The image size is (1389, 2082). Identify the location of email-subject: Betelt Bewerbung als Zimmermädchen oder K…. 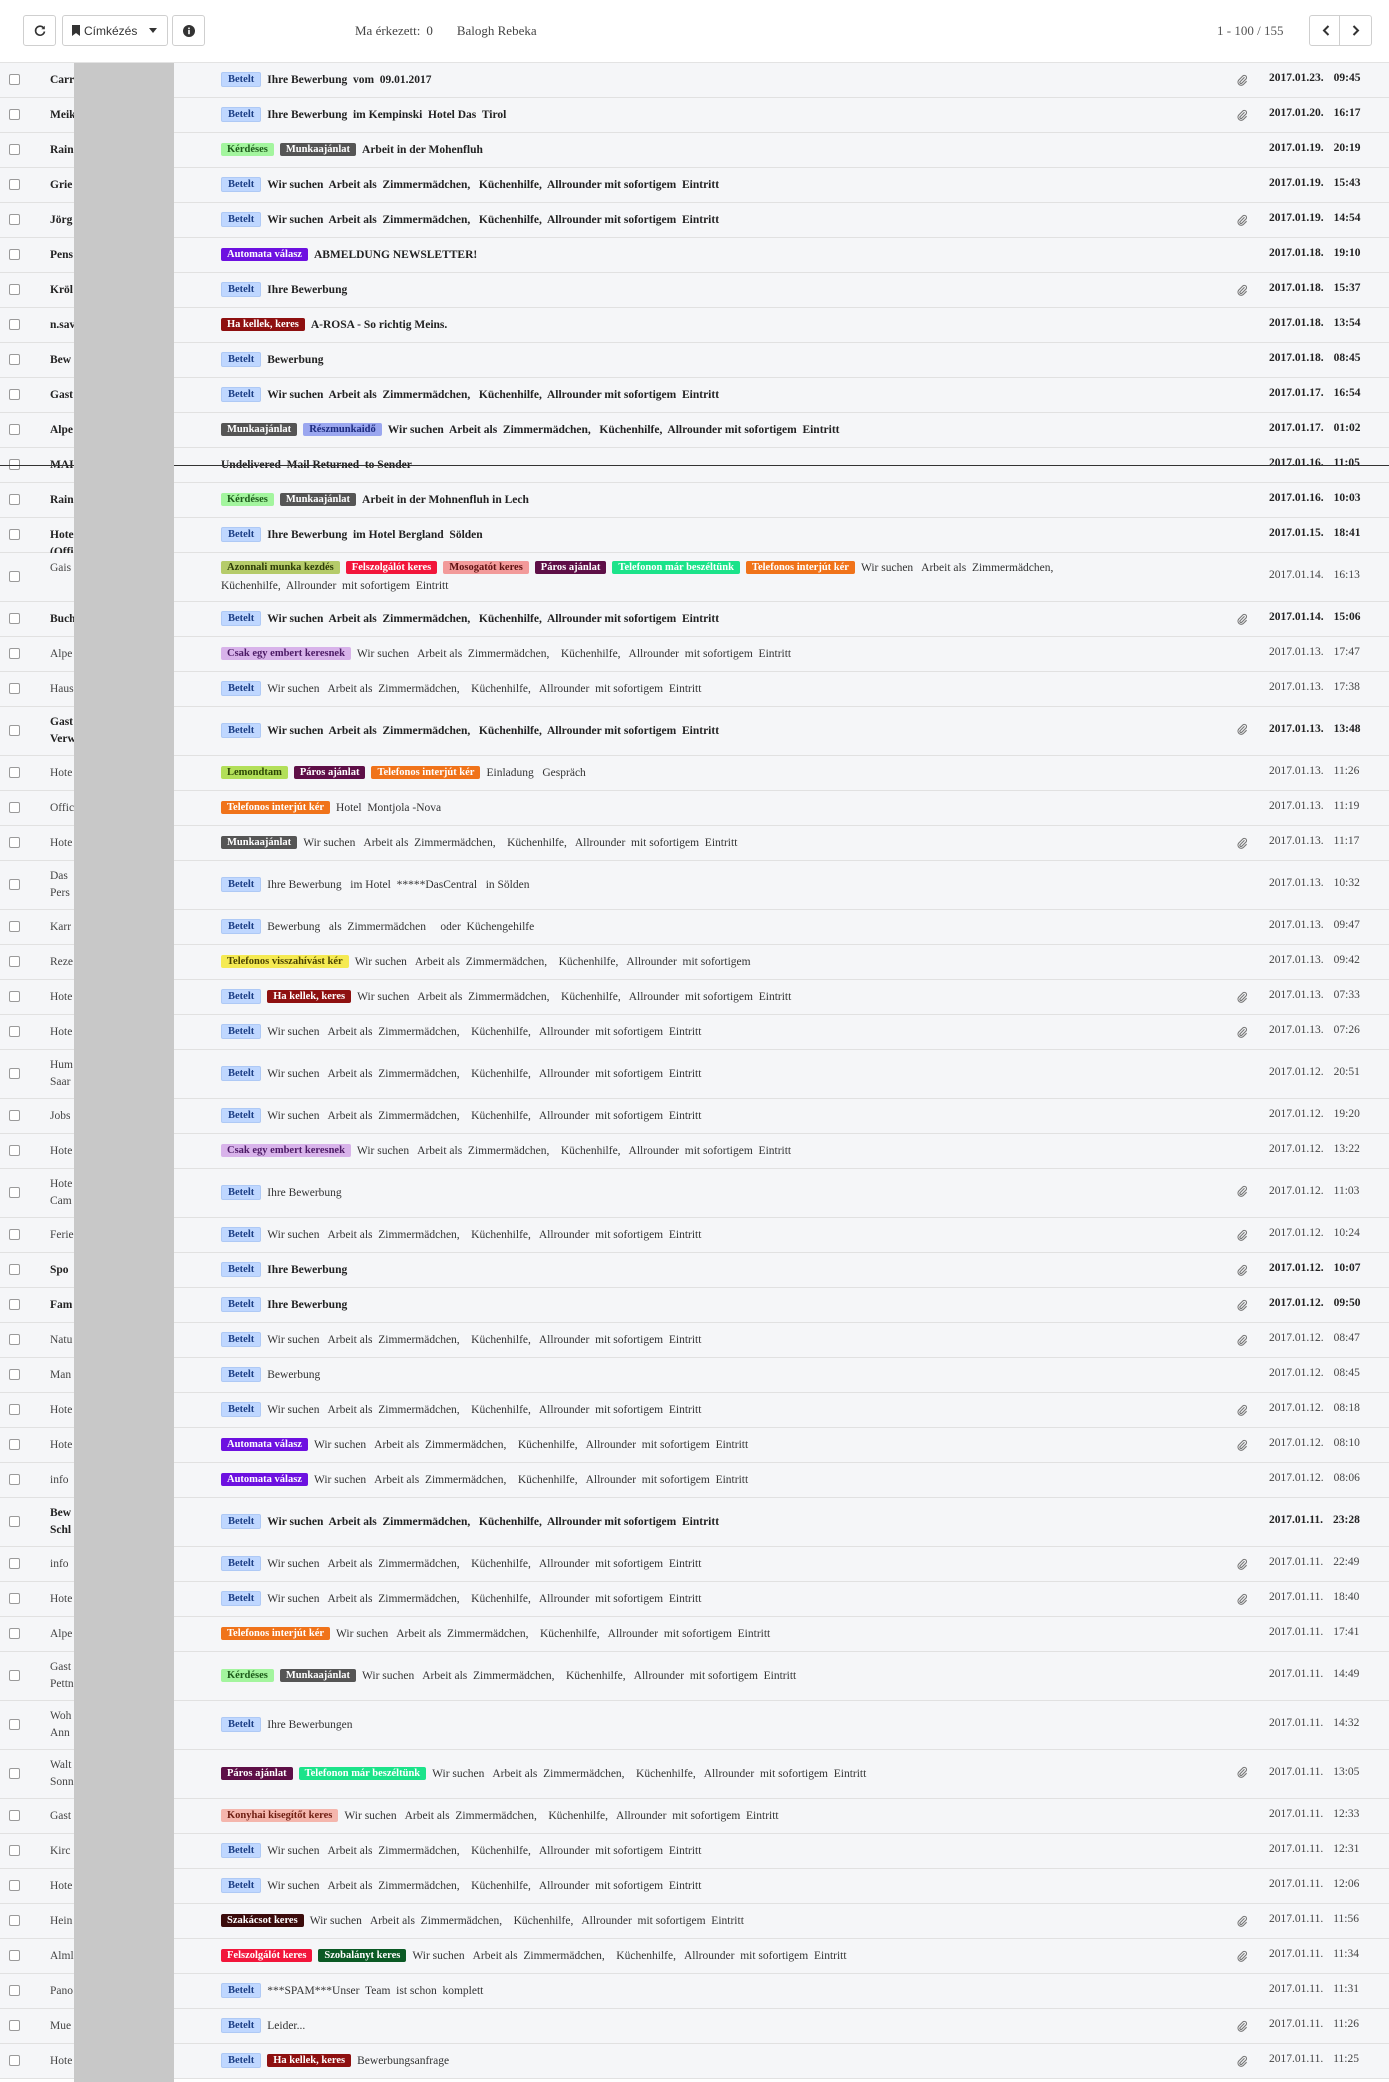
(696, 927).